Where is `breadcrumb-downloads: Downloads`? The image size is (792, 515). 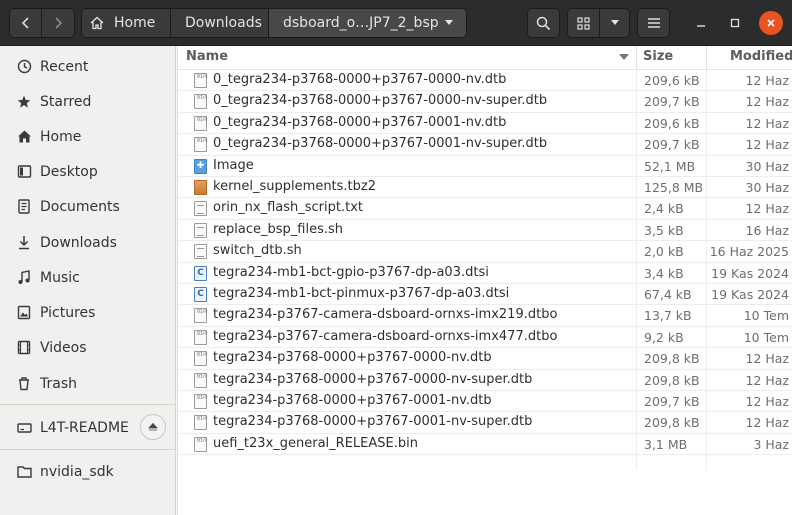 breadcrumb-downloads: Downloads is located at coordinates (220, 23).